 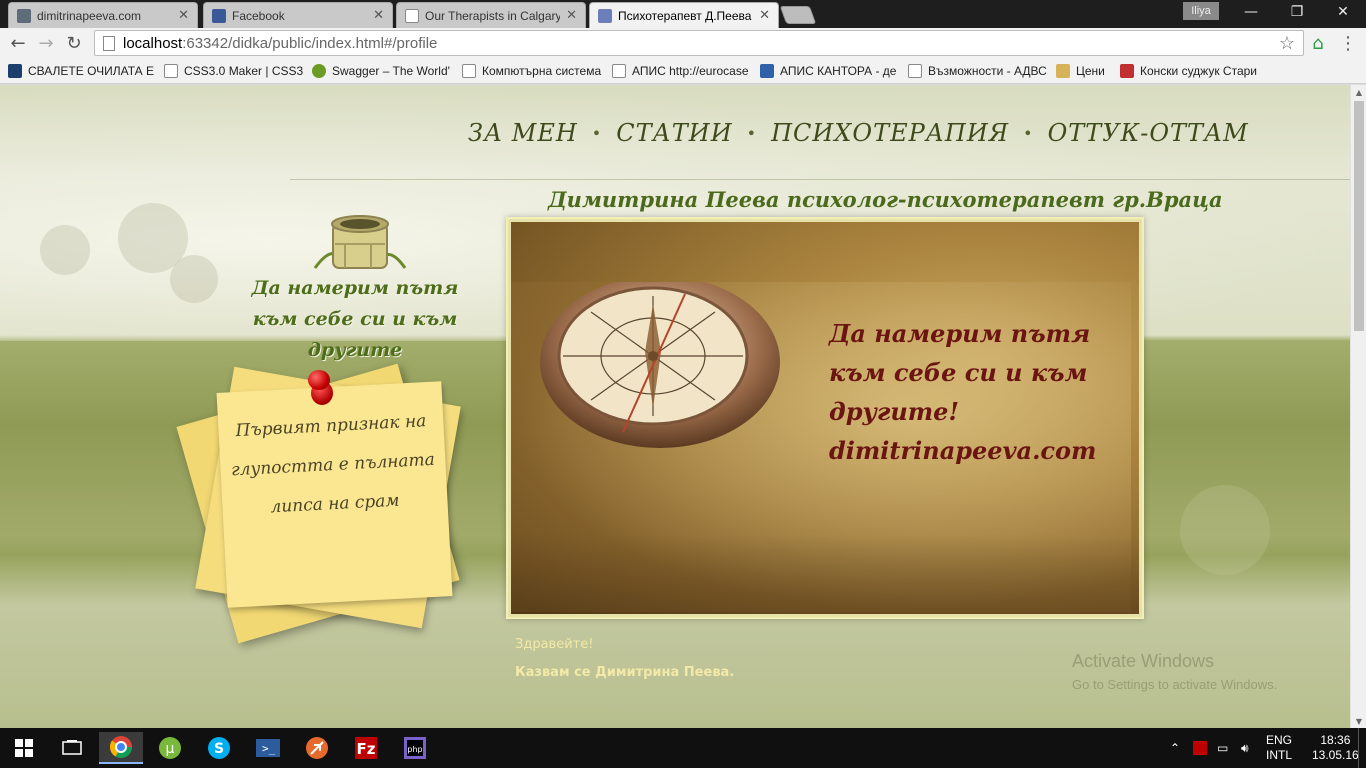 I want to click on logo-tagline-line: към себе си и към другите, so click(x=355, y=334).